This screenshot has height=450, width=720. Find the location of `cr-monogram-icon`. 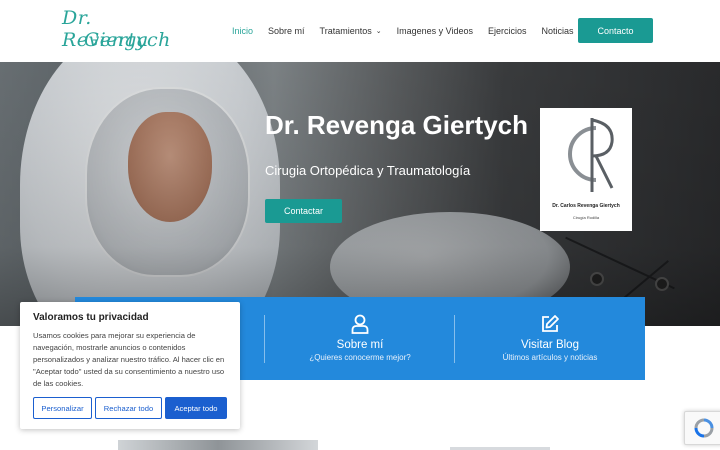

cr-monogram-icon is located at coordinates (591, 155).